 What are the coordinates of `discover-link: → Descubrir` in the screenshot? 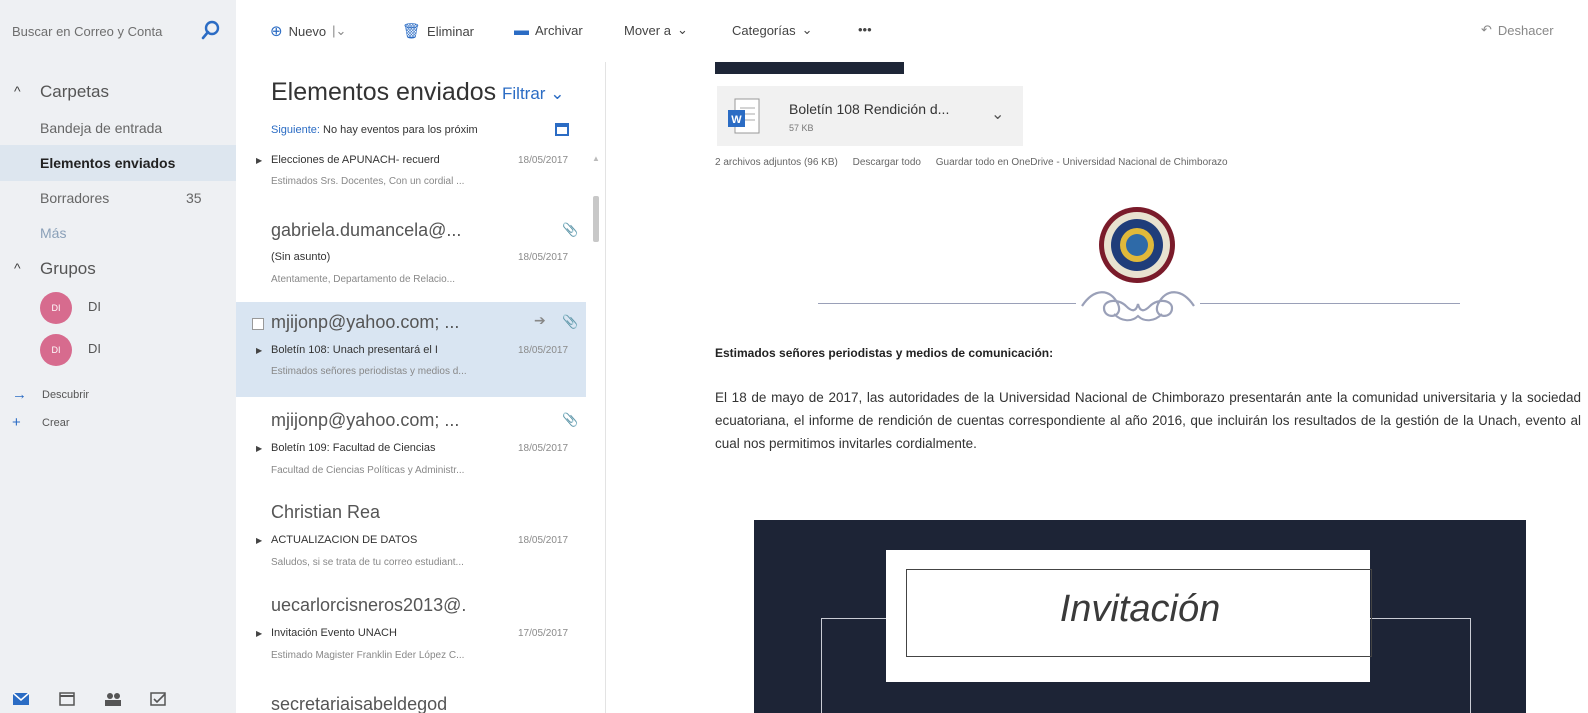 It's located at (118, 395).